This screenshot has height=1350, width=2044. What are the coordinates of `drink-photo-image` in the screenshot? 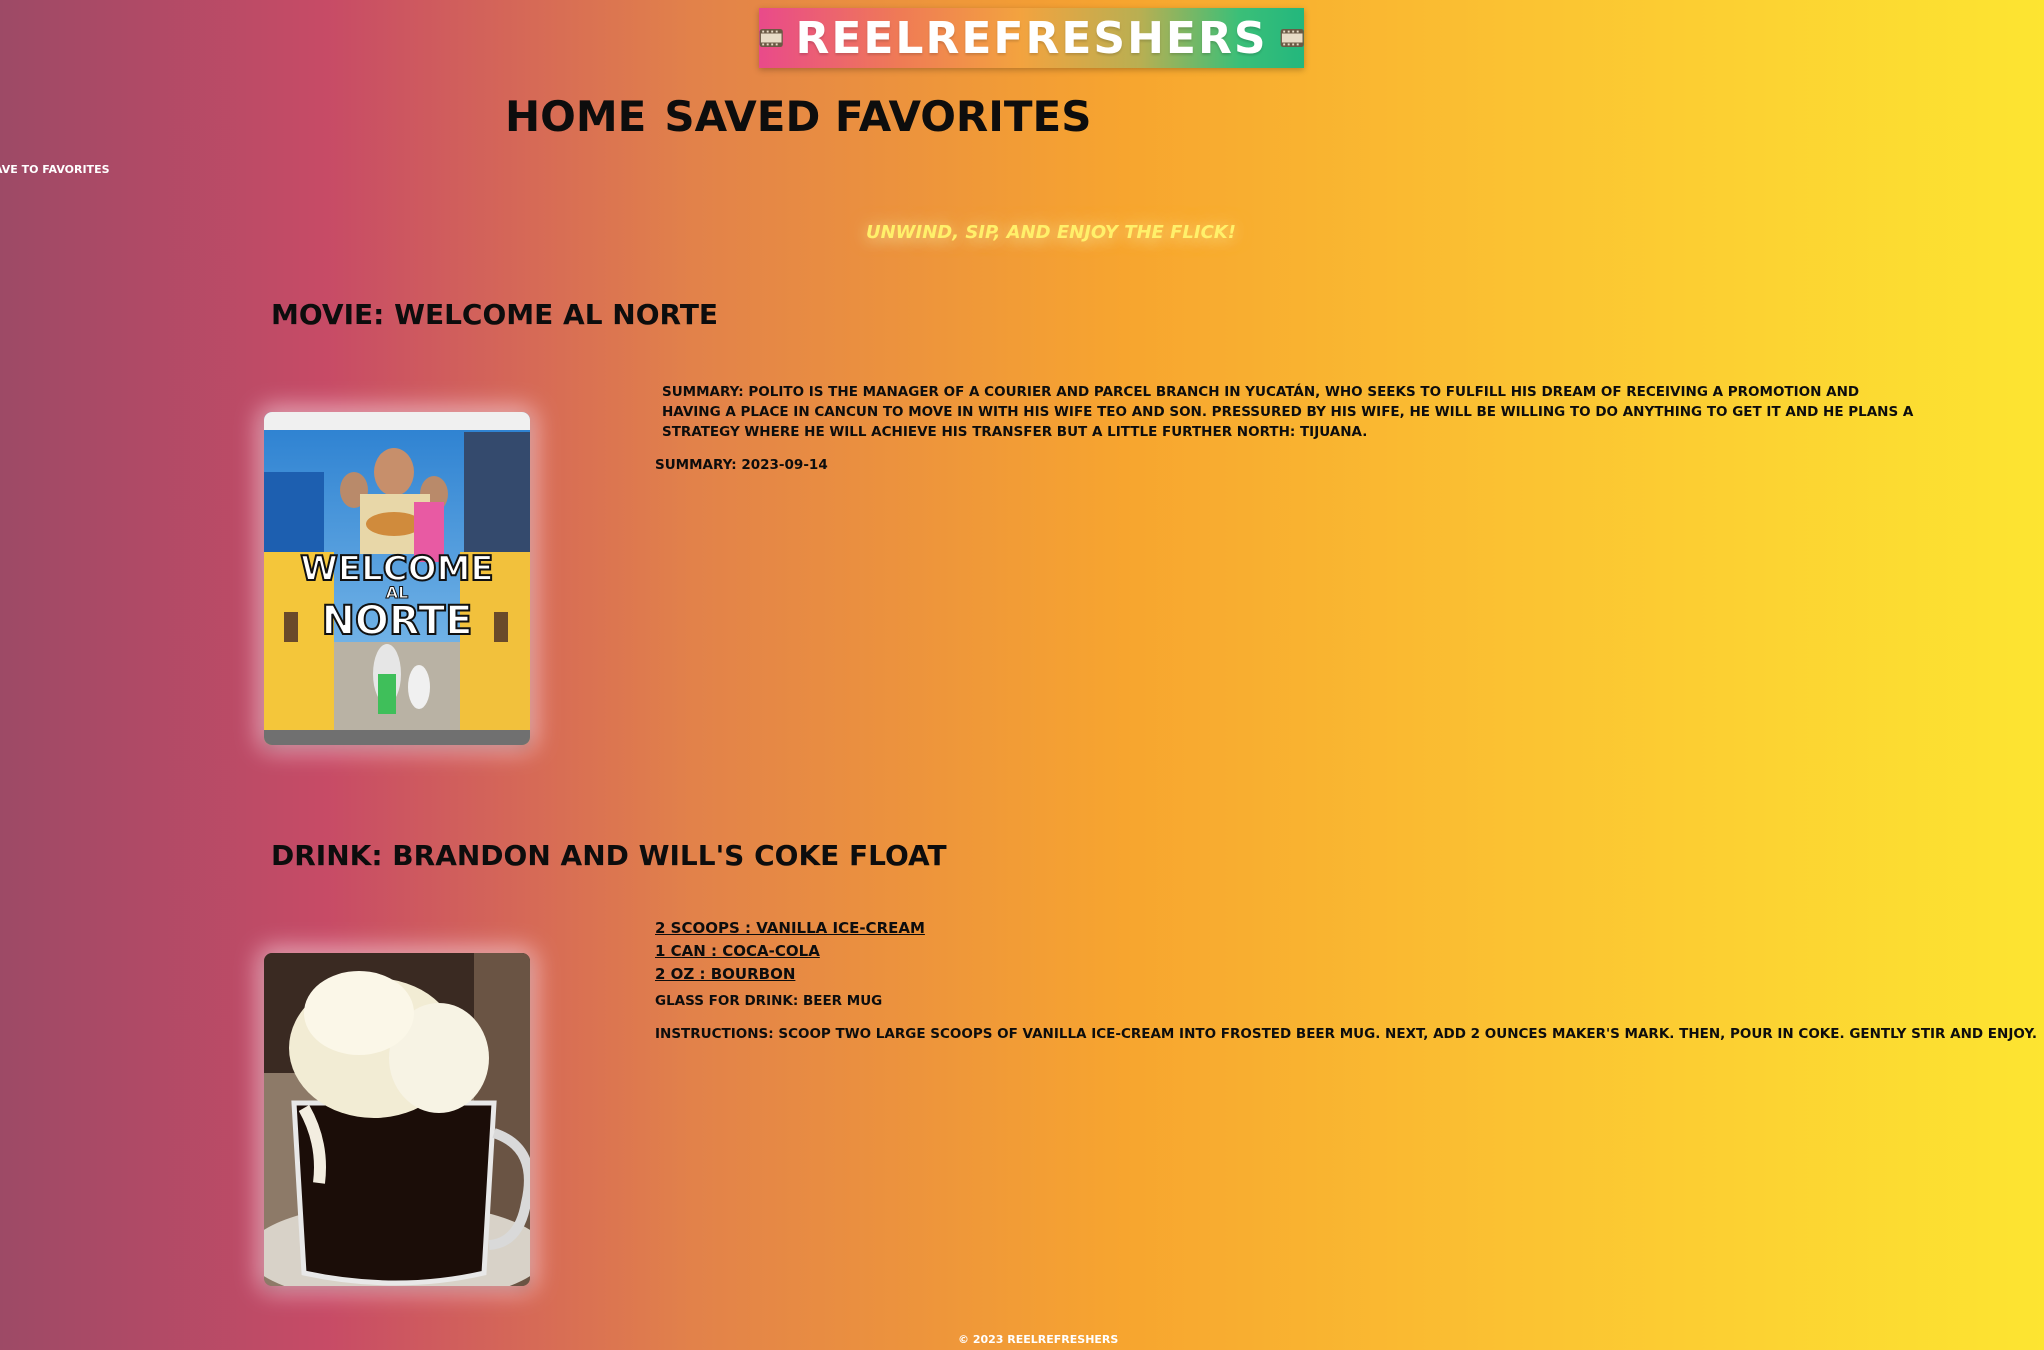 It's located at (397, 1119).